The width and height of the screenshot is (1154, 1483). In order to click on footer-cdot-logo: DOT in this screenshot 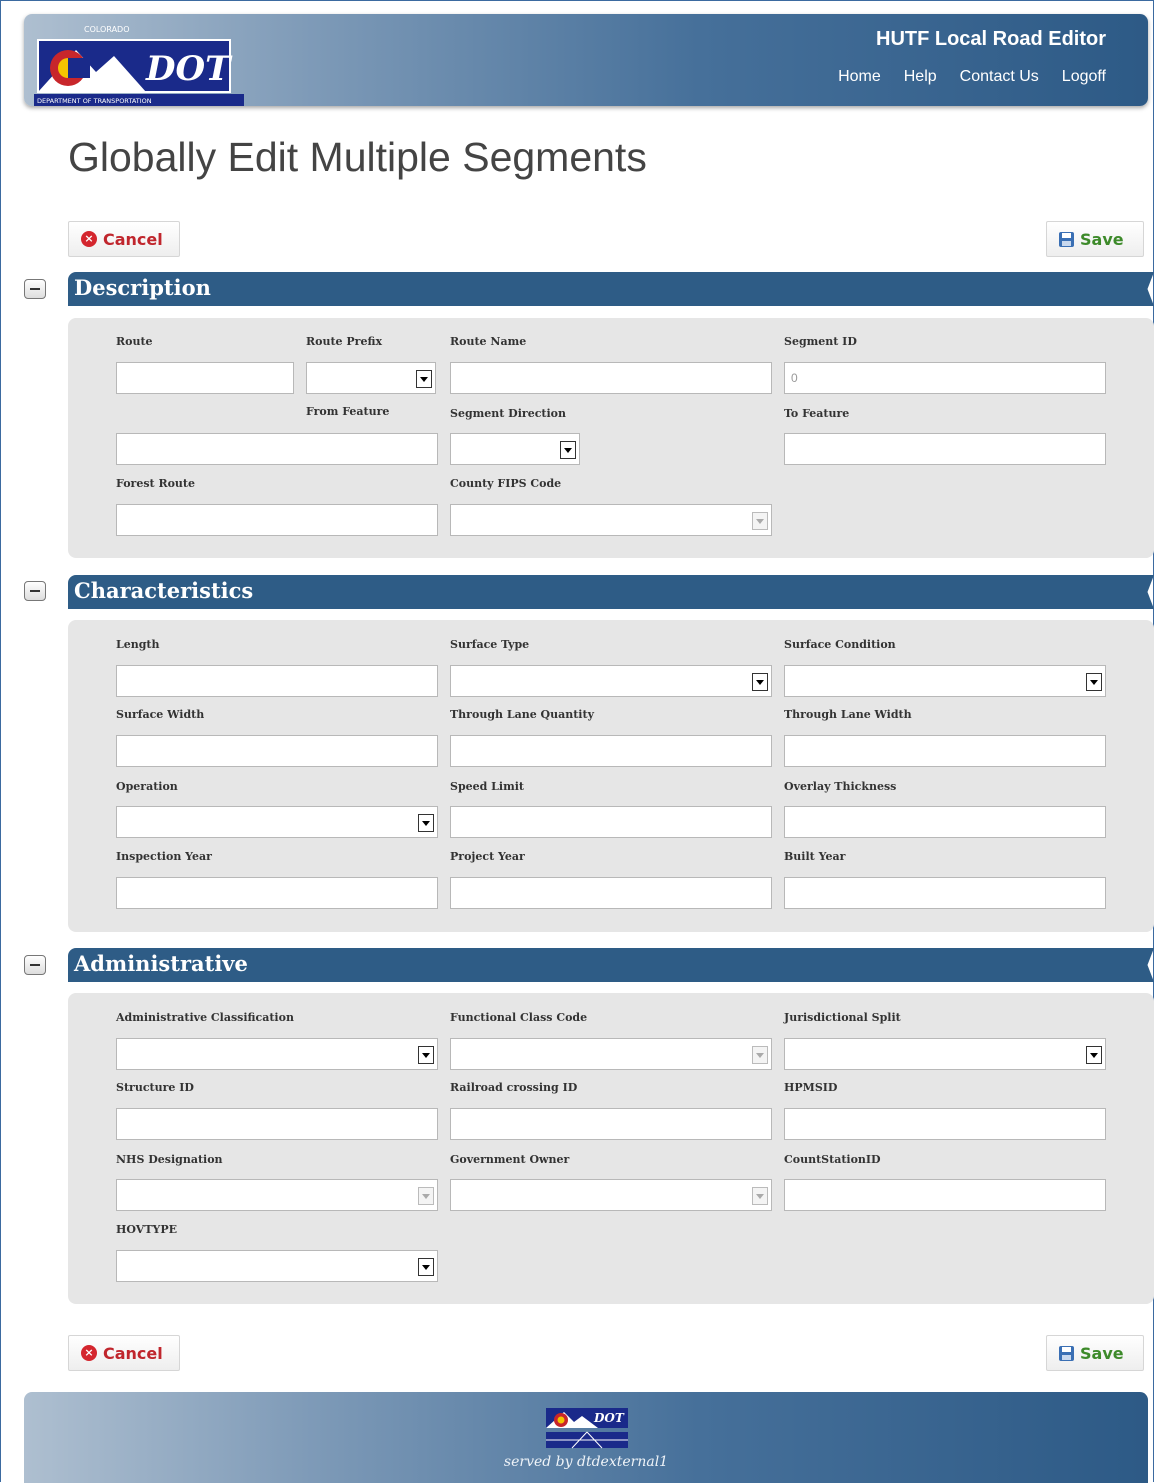, I will do `click(587, 1428)`.